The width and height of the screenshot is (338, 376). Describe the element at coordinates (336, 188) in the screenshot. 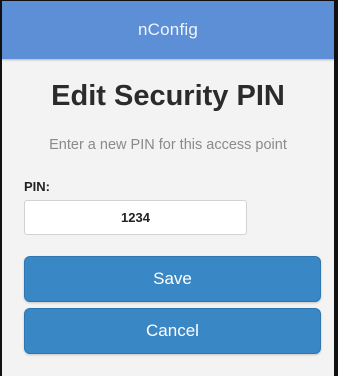

I see `window-frame-right` at that location.